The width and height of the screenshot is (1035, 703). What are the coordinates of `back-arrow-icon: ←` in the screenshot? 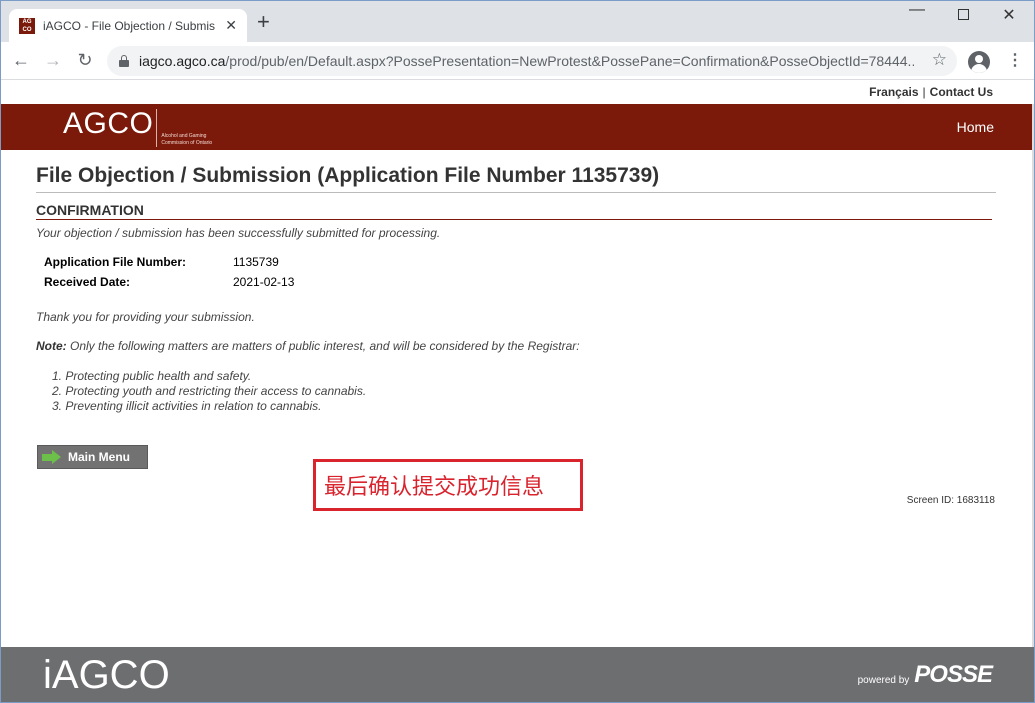 It's located at (21, 60).